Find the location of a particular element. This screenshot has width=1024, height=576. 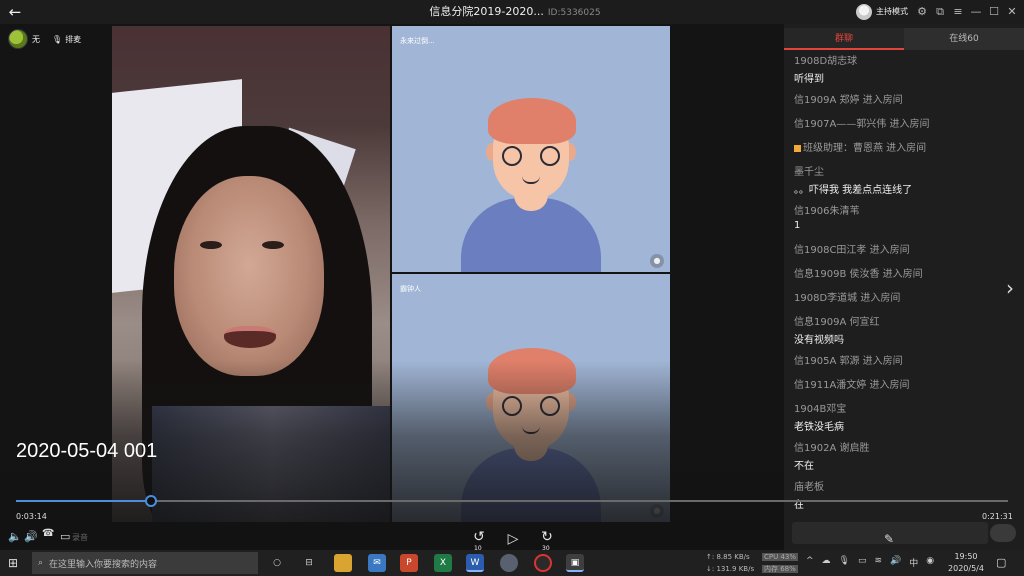

progress-track is located at coordinates (512, 501).